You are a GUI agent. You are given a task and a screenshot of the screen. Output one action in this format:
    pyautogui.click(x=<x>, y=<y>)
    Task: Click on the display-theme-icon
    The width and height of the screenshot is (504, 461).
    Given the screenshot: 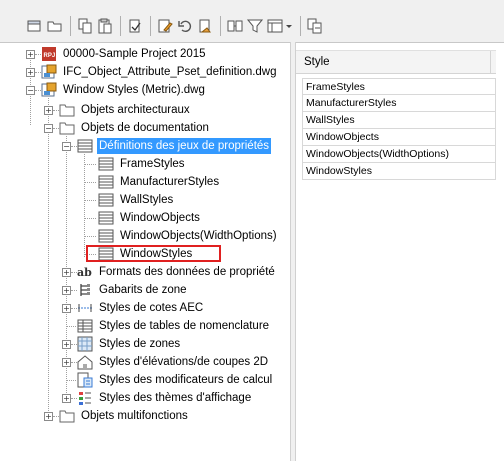 What is the action you would take?
    pyautogui.click(x=85, y=398)
    